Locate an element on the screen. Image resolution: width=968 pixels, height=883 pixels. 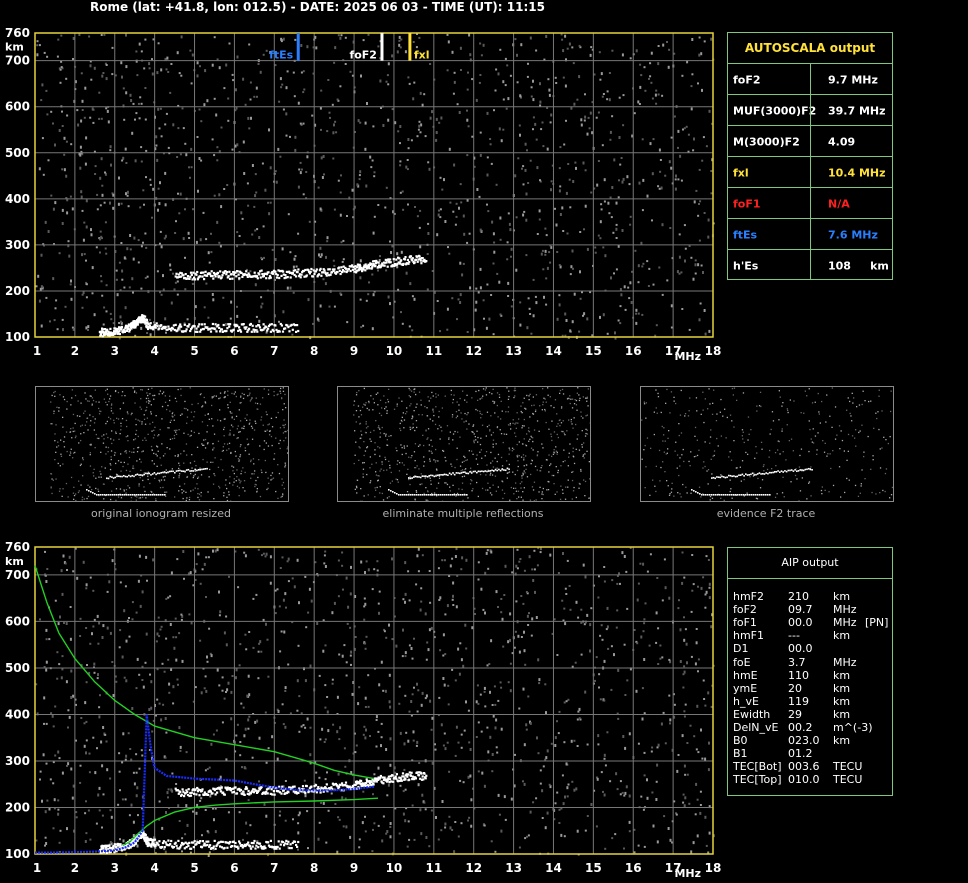
aip-value: --- is located at coordinates (794, 636).